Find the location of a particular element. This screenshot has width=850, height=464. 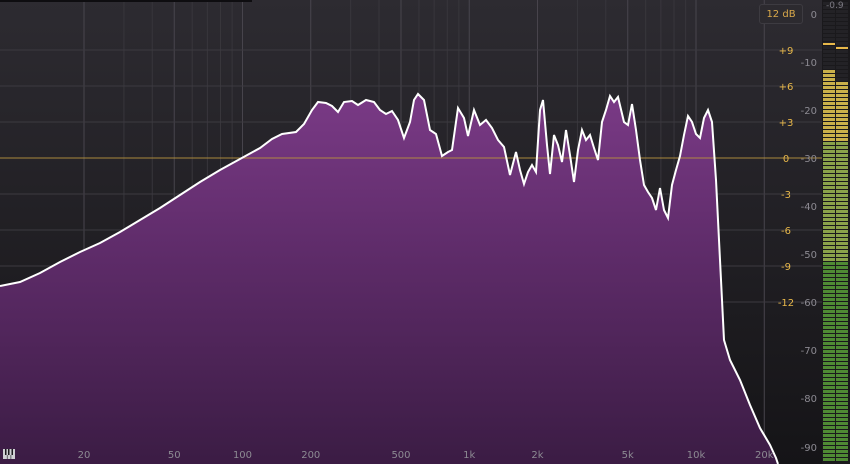

freq-label: 200 is located at coordinates (310, 455).